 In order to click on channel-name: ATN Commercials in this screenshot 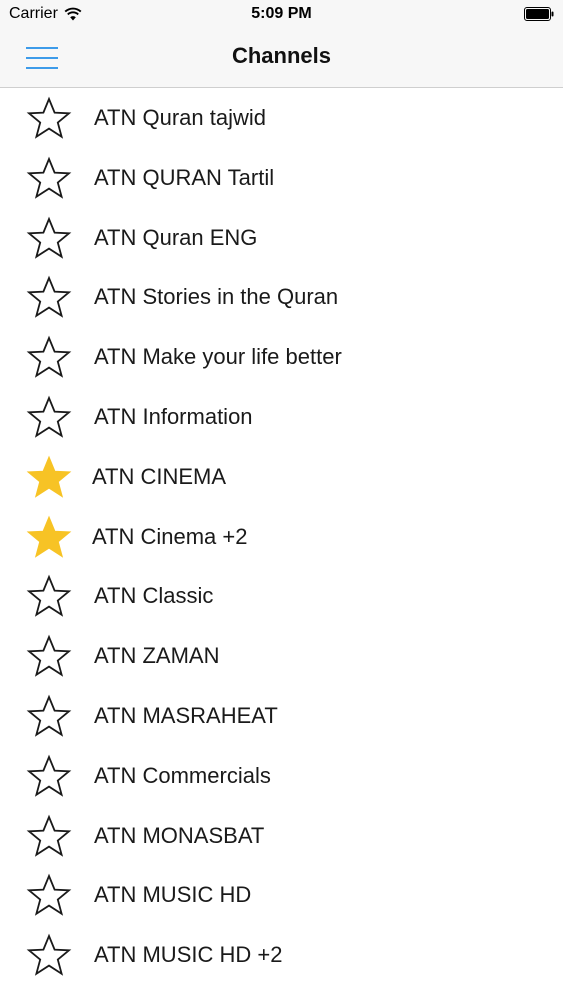, I will do `click(182, 775)`.